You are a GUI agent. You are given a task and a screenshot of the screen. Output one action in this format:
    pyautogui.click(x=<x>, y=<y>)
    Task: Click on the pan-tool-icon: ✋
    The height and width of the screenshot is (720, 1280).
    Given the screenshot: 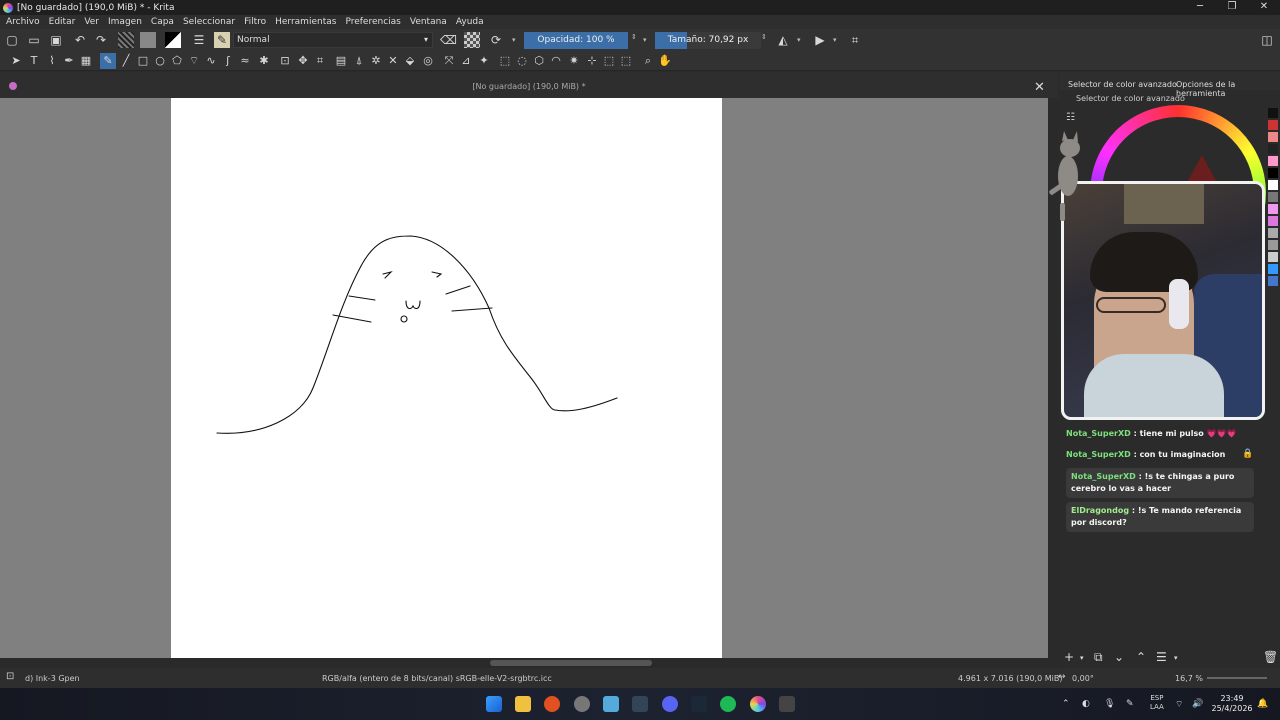 What is the action you would take?
    pyautogui.click(x=665, y=61)
    